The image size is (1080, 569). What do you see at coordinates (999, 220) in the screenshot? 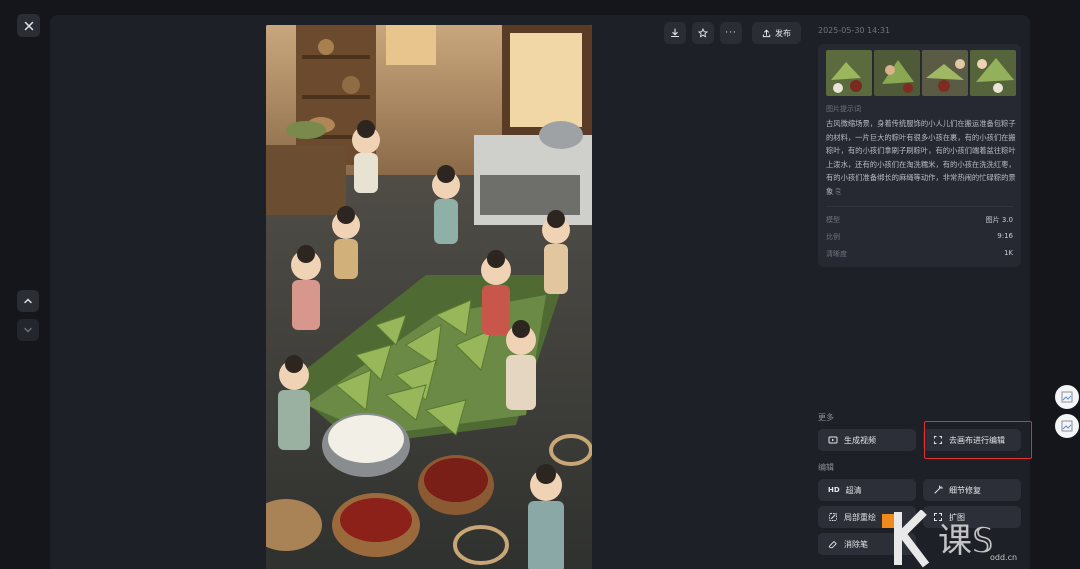
I see `meta-value: 图片 3.0` at bounding box center [999, 220].